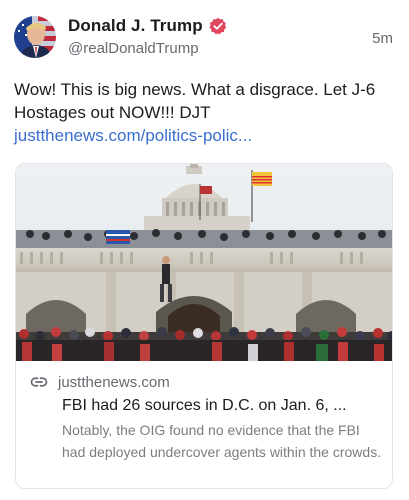 This screenshot has height=500, width=409. I want to click on avatar-image, so click(35, 37).